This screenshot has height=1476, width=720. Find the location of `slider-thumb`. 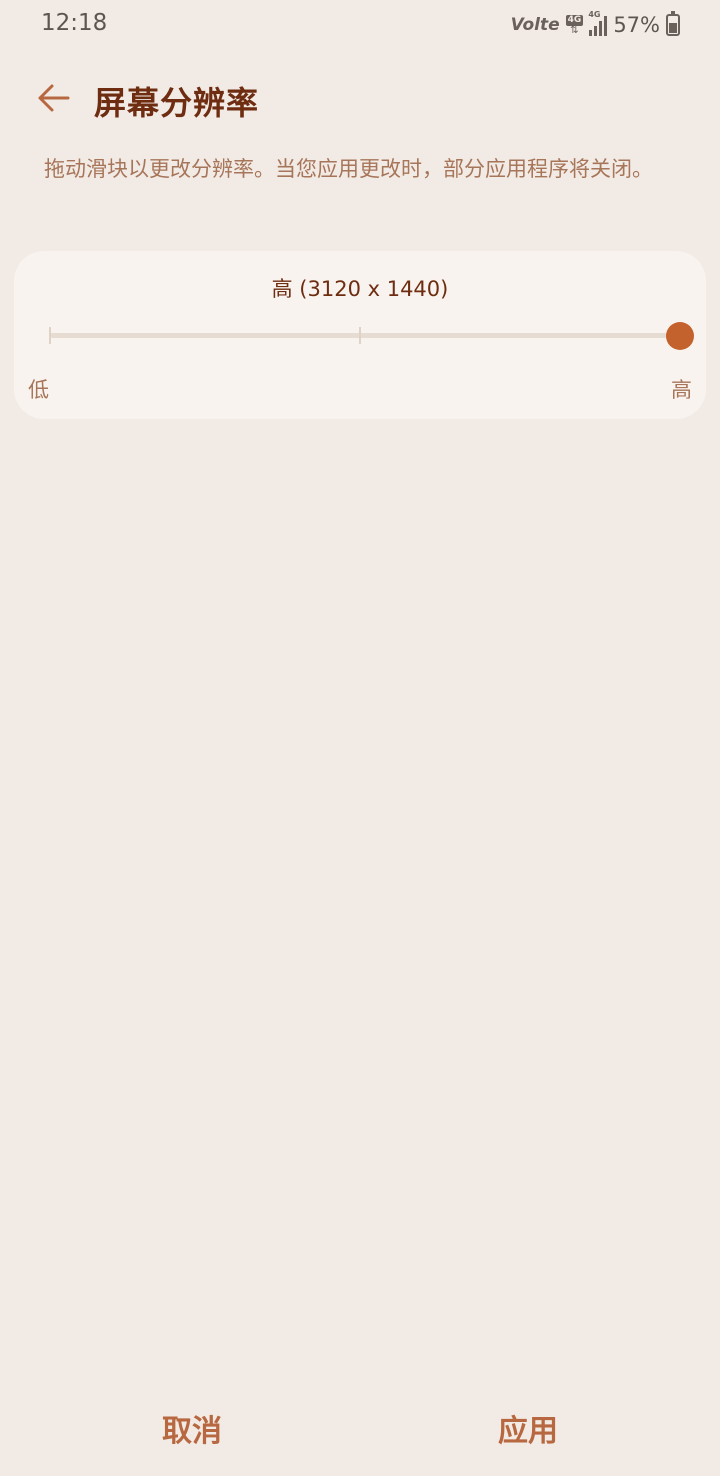

slider-thumb is located at coordinates (680, 336).